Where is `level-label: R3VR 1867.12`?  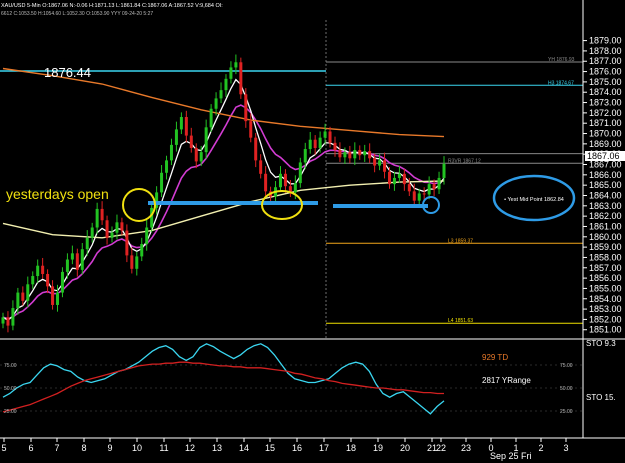 level-label: R3VR 1867.12 is located at coordinates (464, 161).